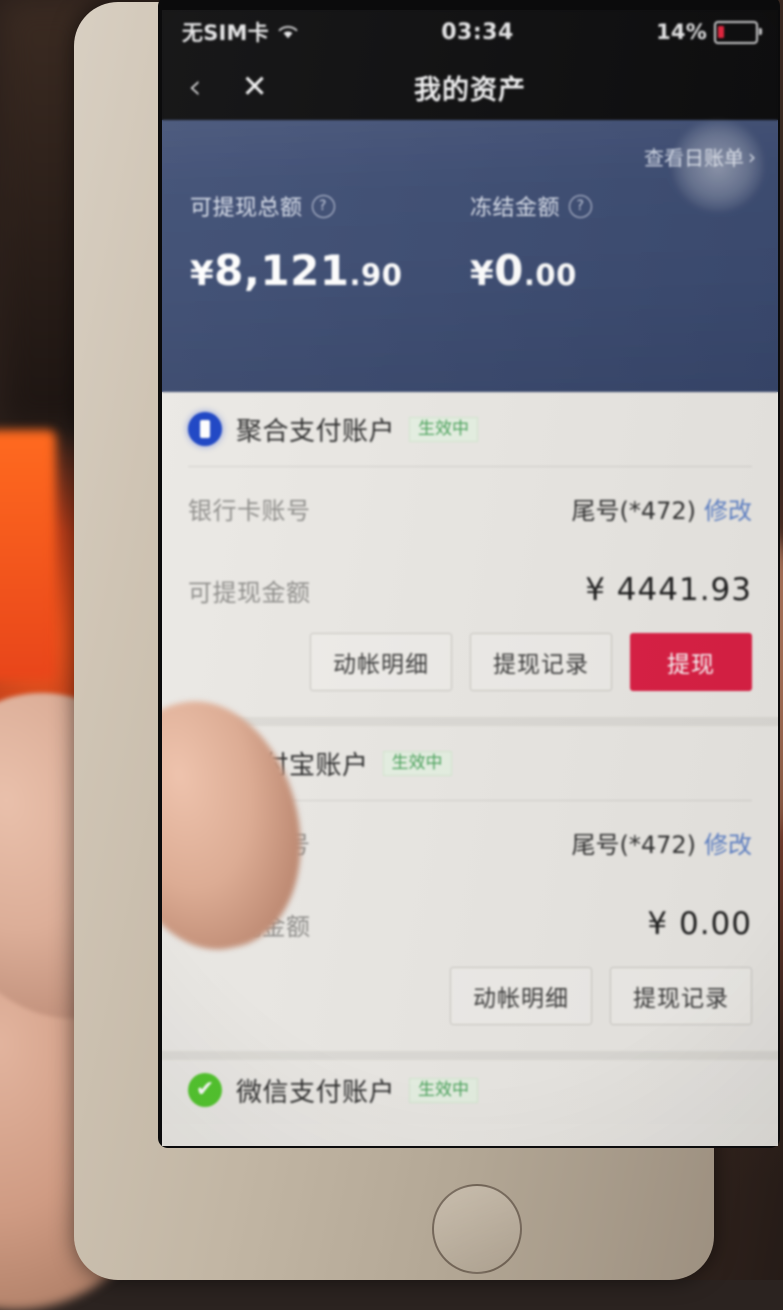  I want to click on status-bar: 无SIM卡 03:34 14%, so click(470, 32).